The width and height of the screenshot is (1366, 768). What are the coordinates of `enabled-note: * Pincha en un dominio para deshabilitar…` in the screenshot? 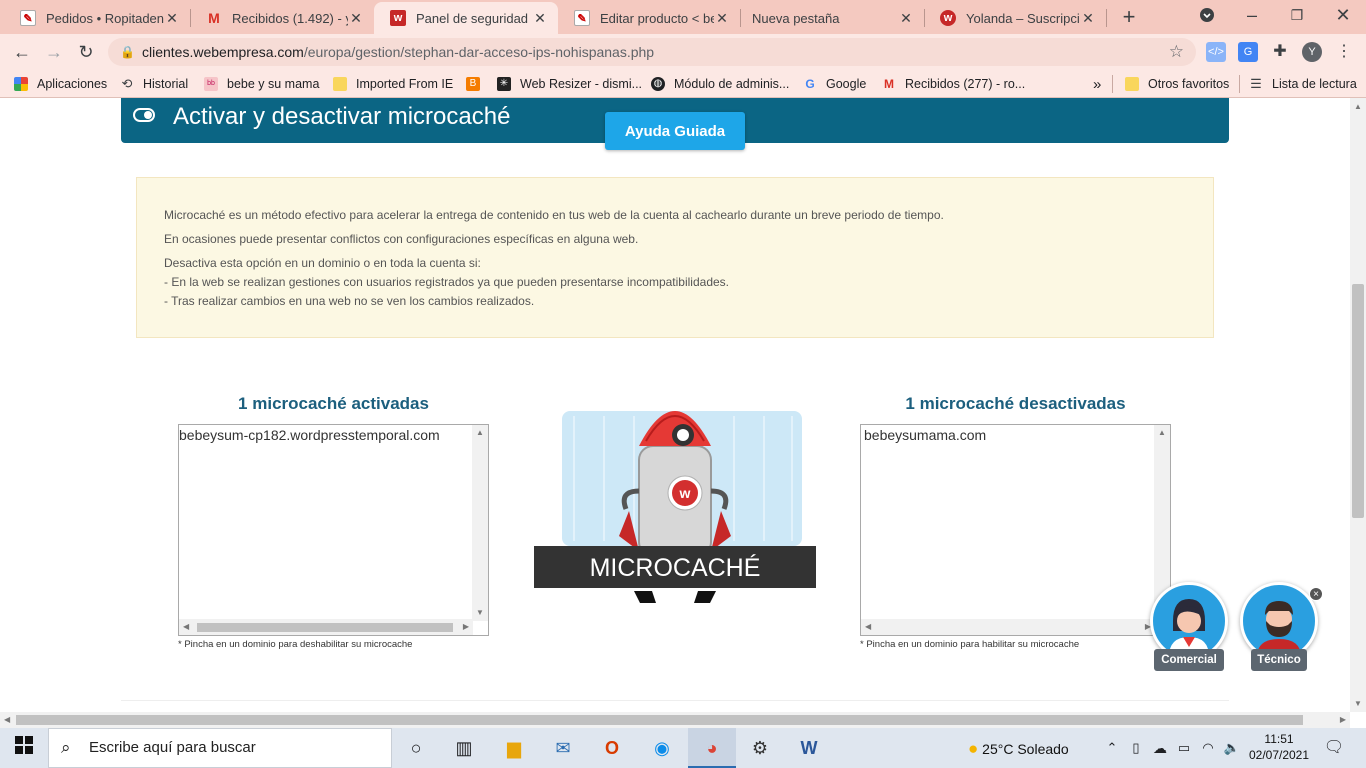 It's located at (295, 644).